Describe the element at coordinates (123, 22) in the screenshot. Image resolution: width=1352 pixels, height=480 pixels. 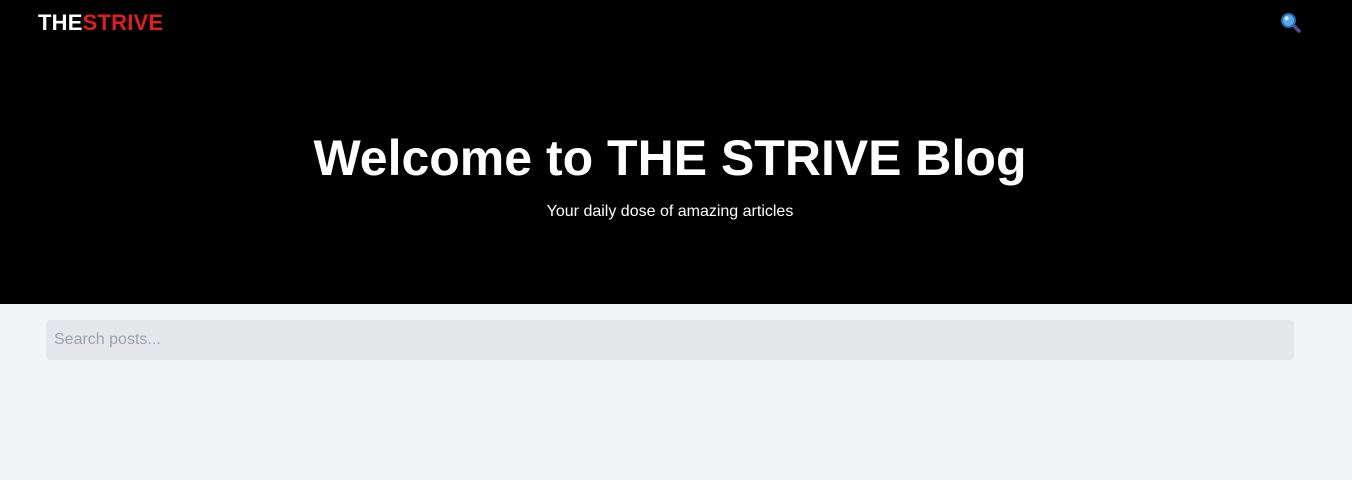
I see `logo-text-strive: STRIVE` at that location.